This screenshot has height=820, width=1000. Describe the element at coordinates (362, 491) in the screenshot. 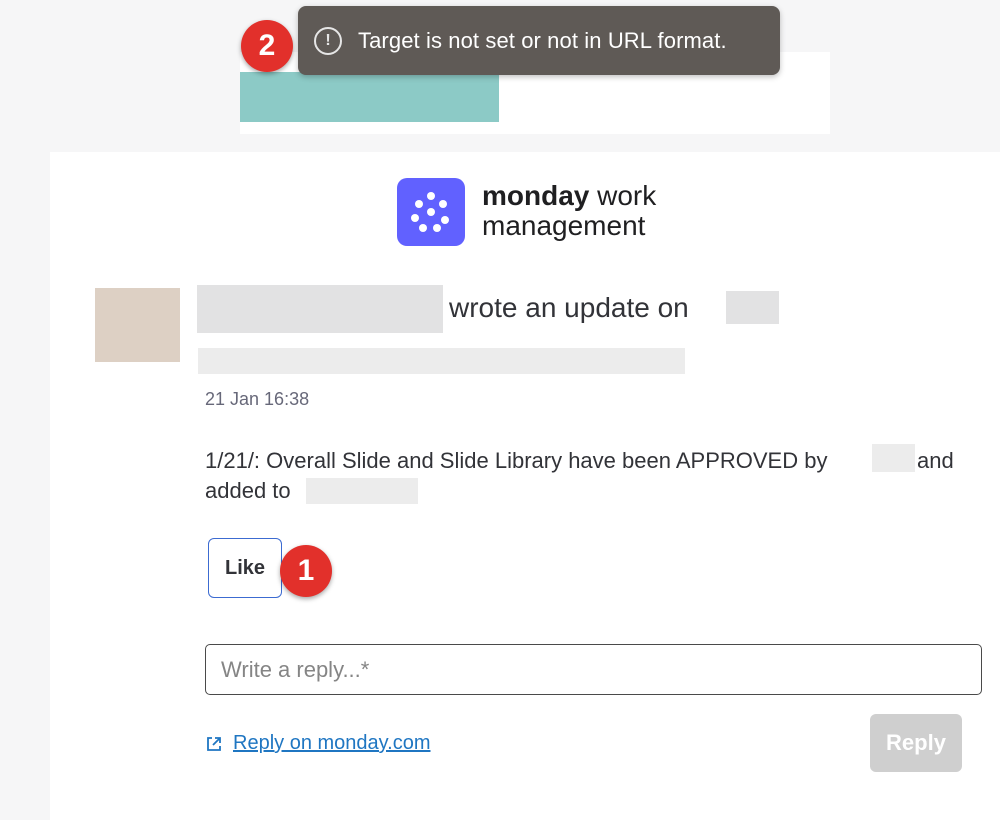

I see `redacted-destination-name` at that location.